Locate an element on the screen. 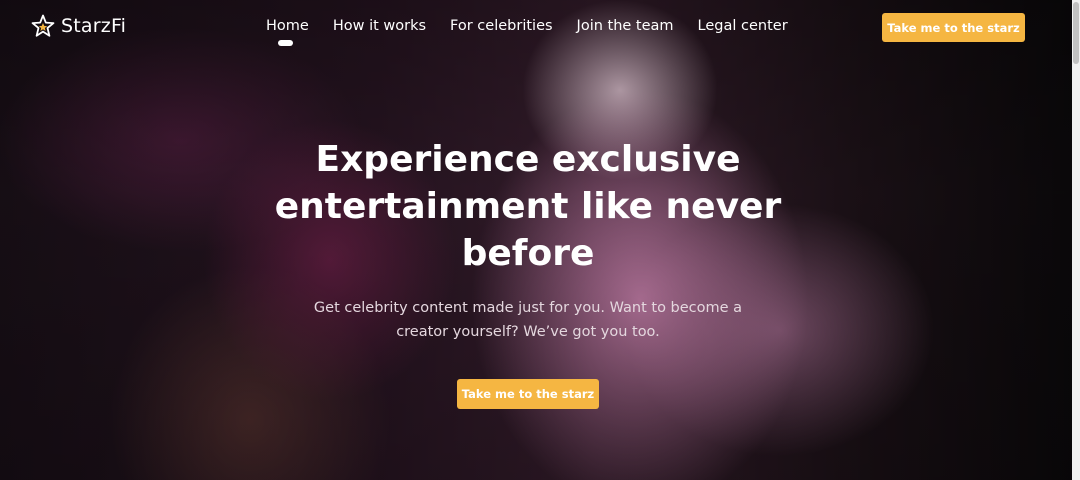 The image size is (1080, 480). header-cta-button: Take me to the starz is located at coordinates (953, 27).